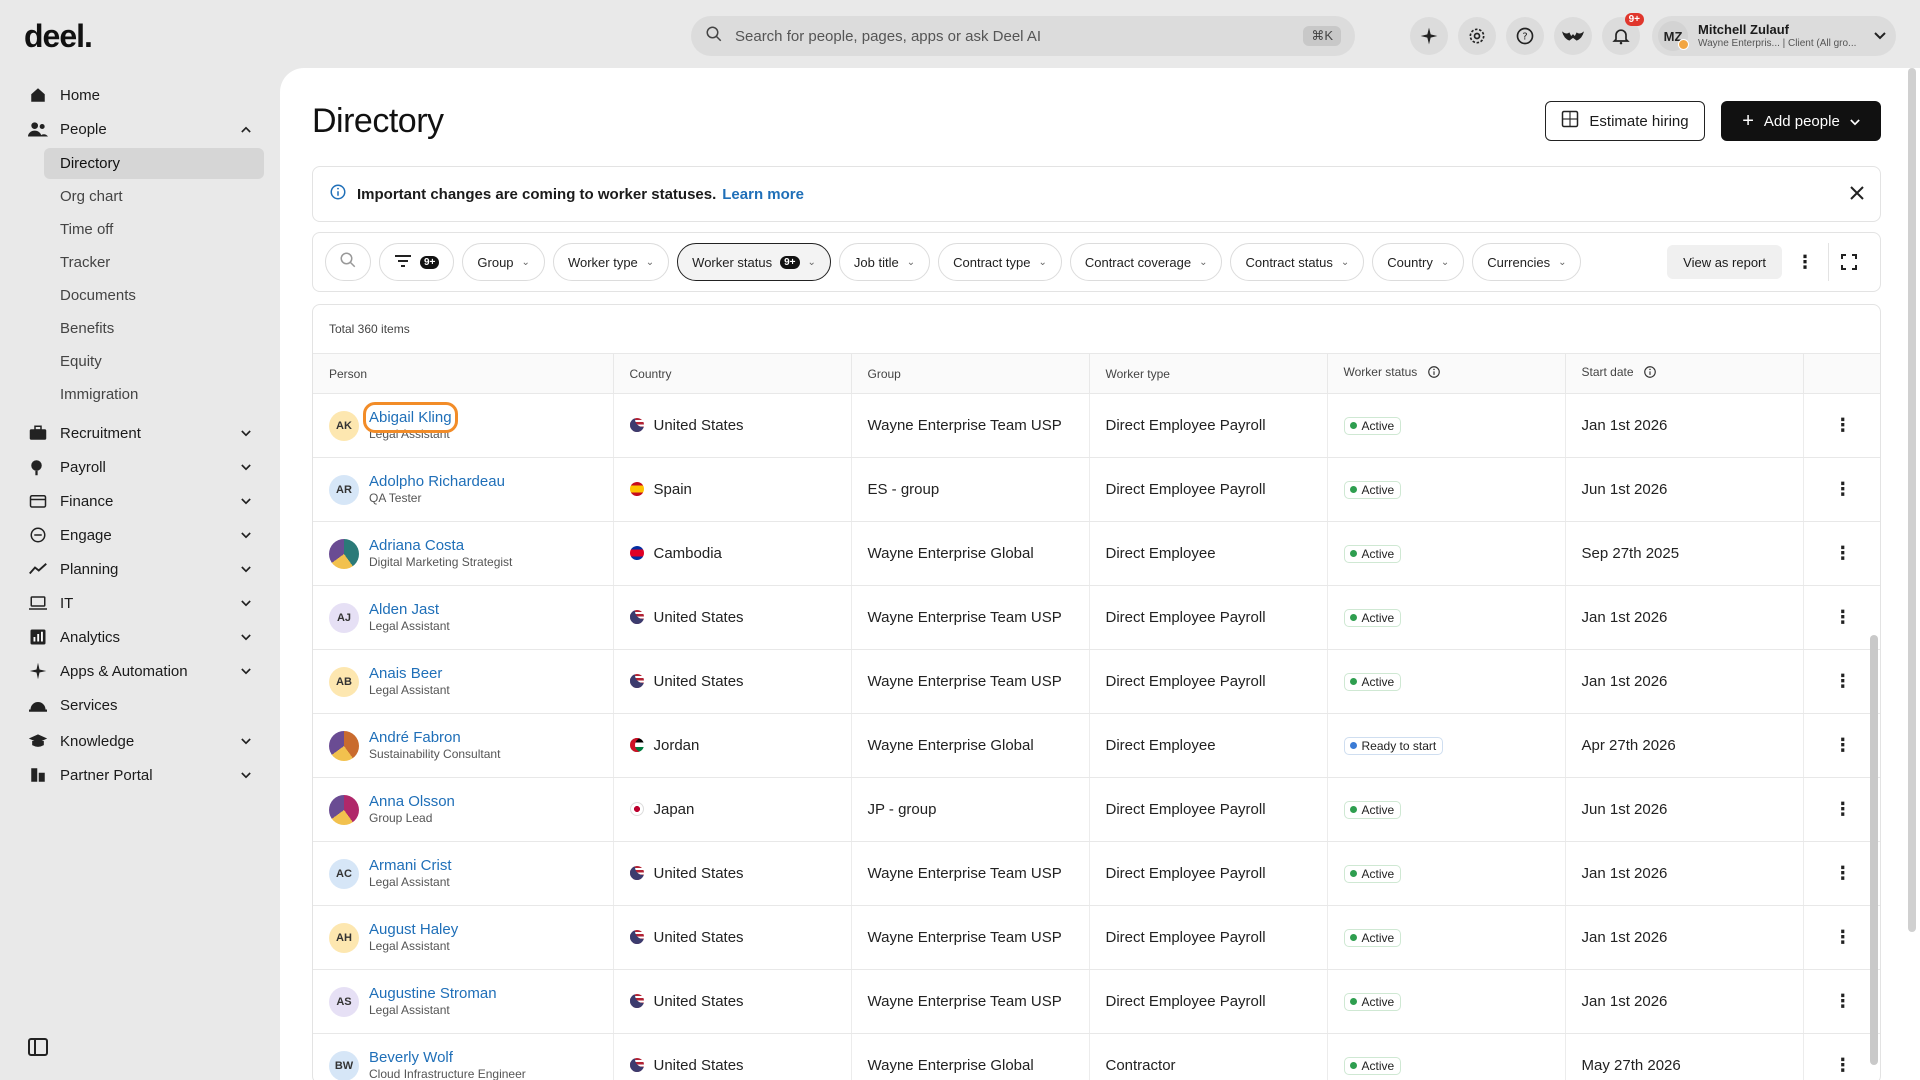 This screenshot has height=1080, width=1920. Describe the element at coordinates (1000, 262) in the screenshot. I see `filter-contract-type: Contract type ⌄` at that location.